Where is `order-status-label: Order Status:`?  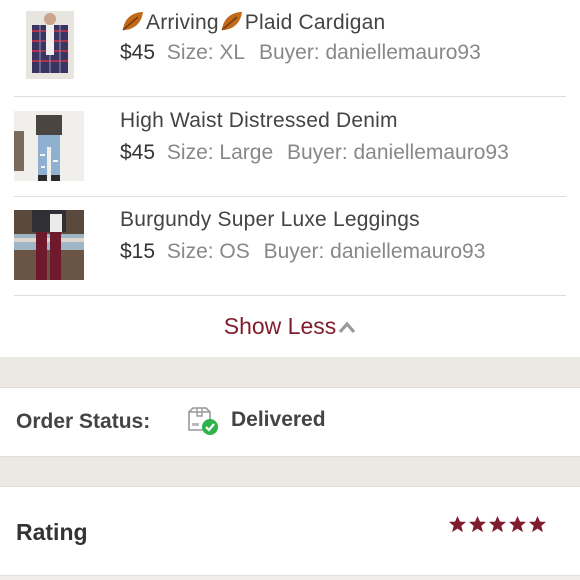 order-status-label: Order Status: is located at coordinates (83, 421).